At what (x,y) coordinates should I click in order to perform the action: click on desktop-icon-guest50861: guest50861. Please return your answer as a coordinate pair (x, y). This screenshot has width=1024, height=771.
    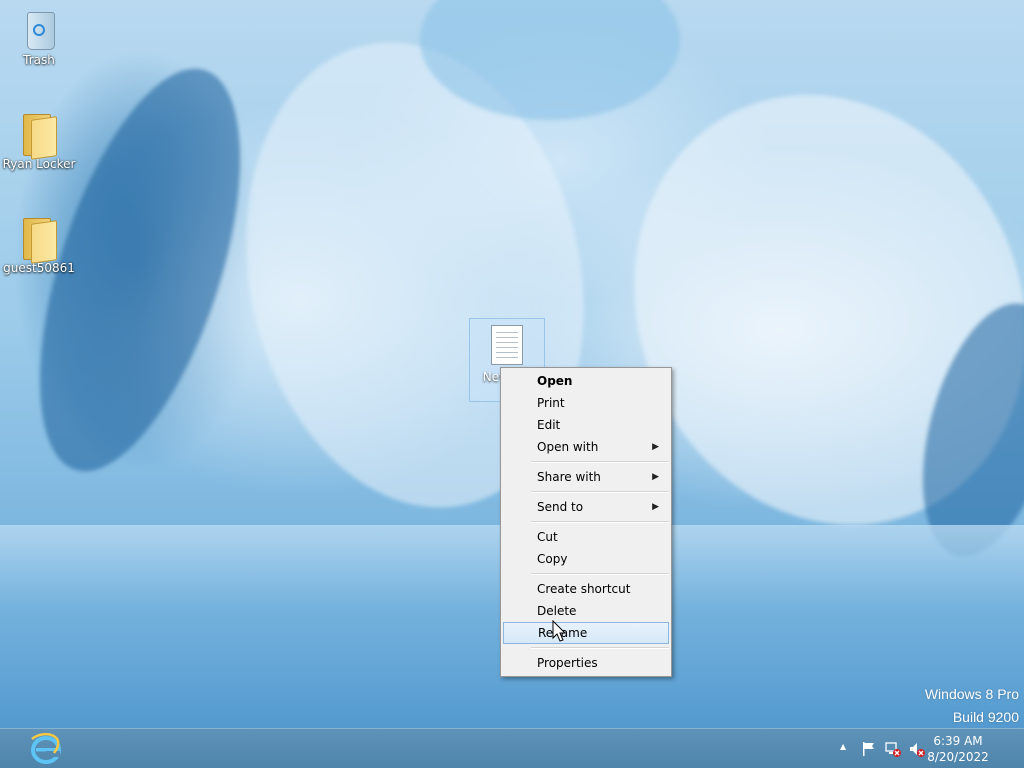
    Looking at the image, I should click on (39, 245).